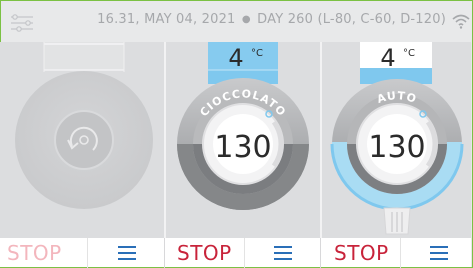  Describe the element at coordinates (190, 19) in the screenshot. I see `status-date: MAY 04, 2021` at that location.